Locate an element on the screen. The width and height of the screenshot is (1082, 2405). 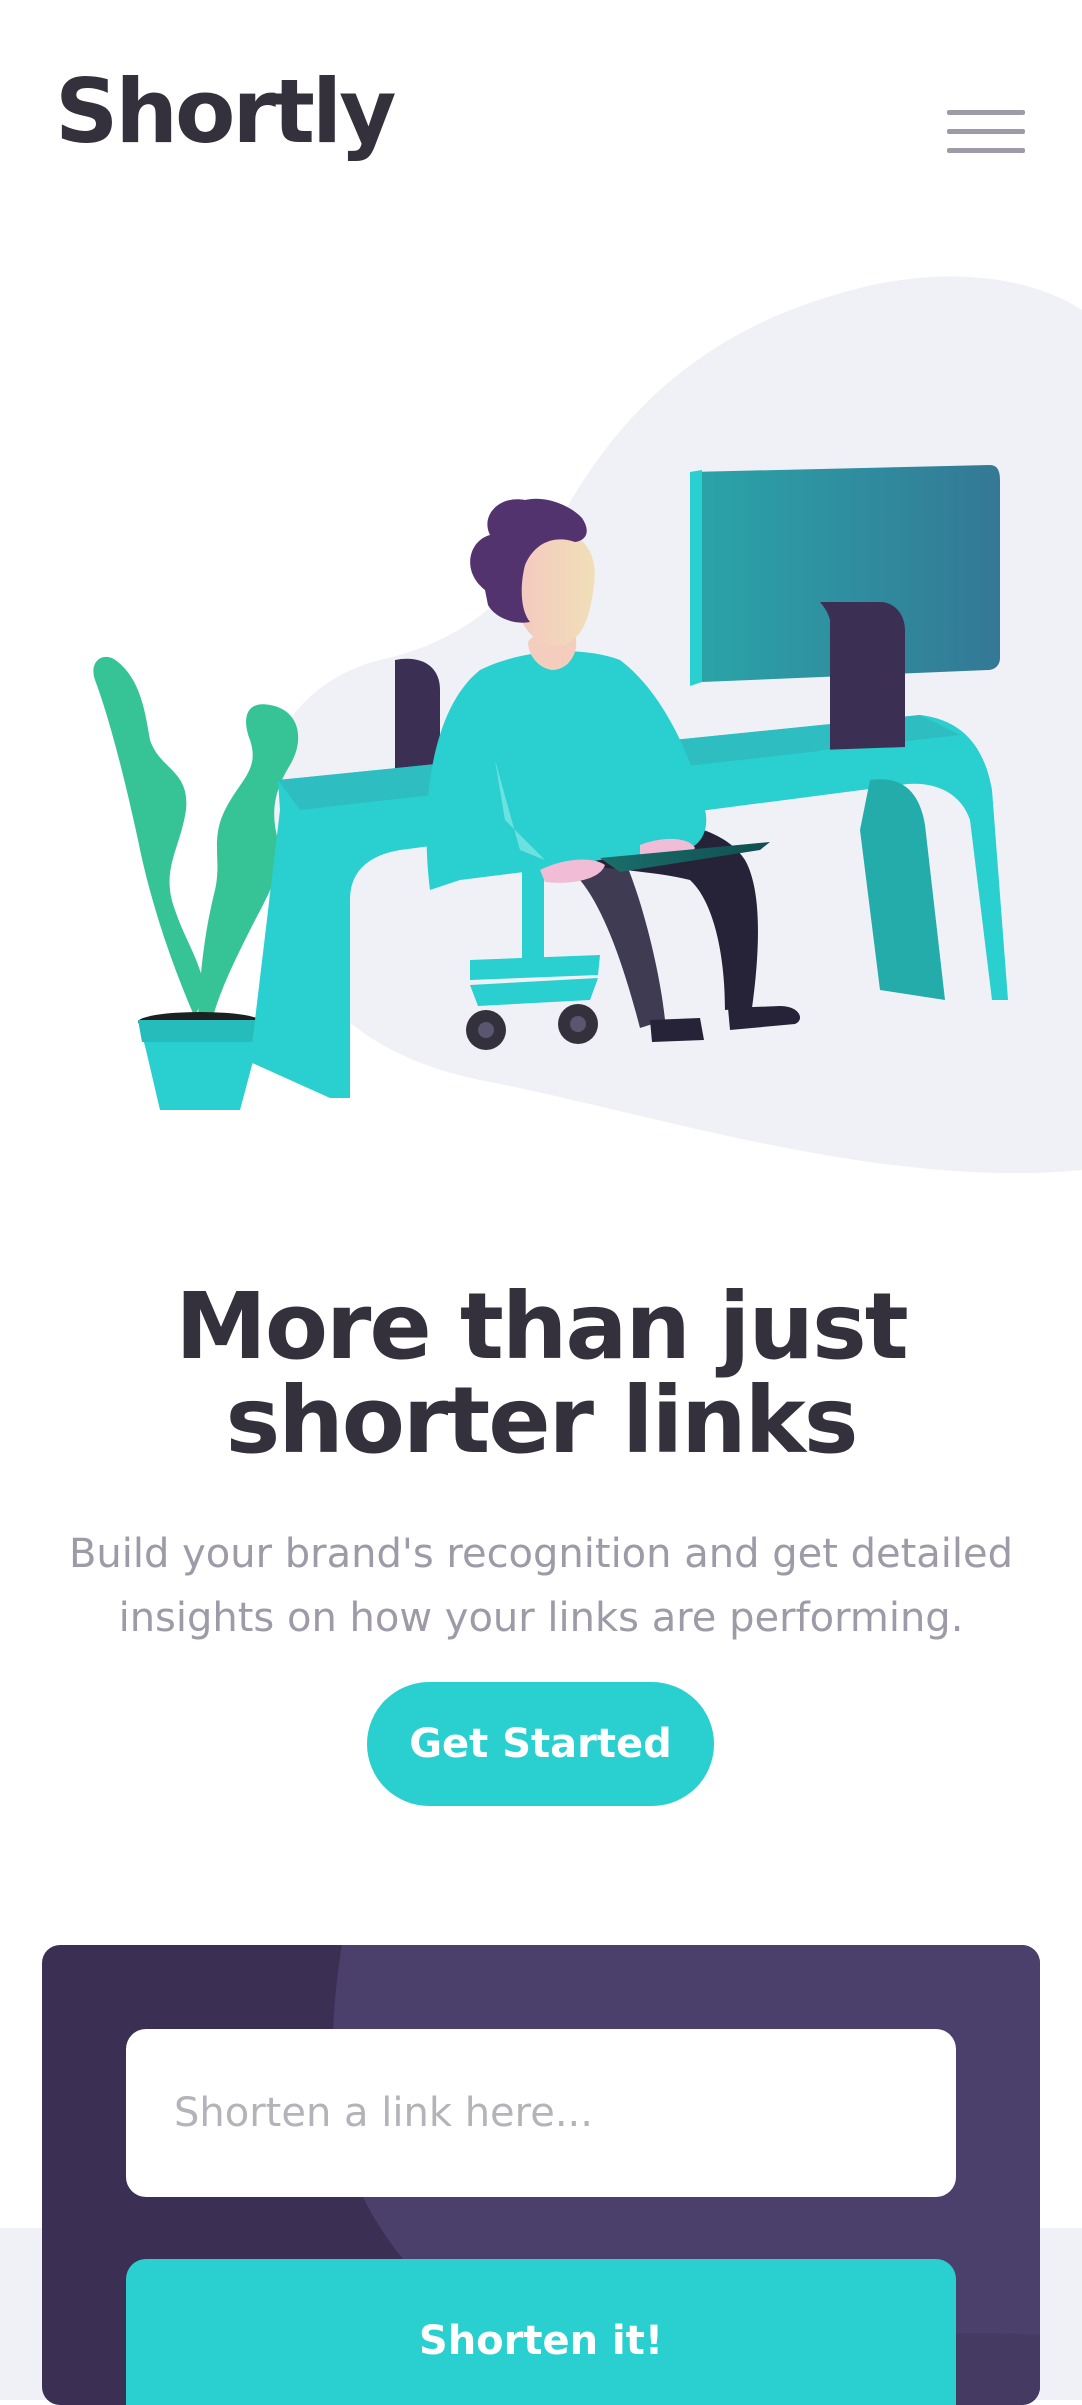
hero-title-line2: shorter links is located at coordinates (541, 1420).